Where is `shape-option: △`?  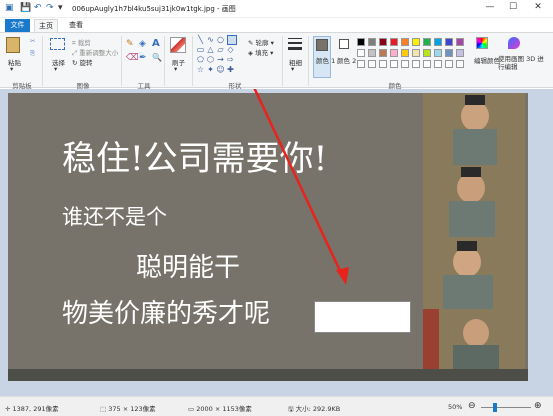
shape-option: △ is located at coordinates (210, 49).